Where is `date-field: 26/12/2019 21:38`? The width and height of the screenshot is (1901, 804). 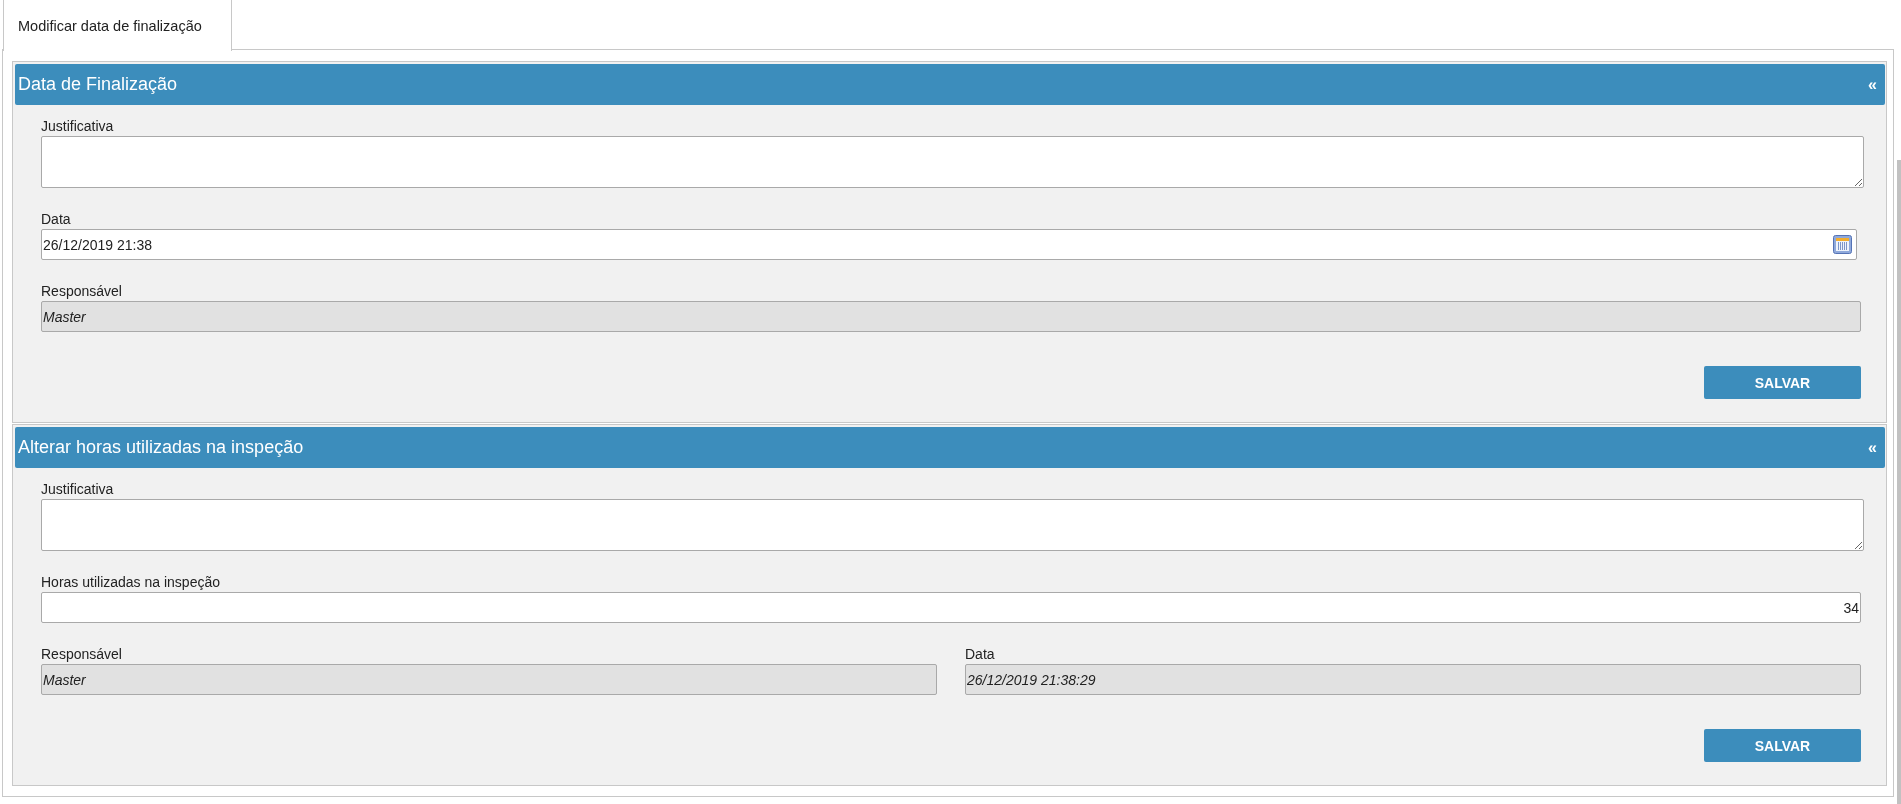 date-field: 26/12/2019 21:38 is located at coordinates (949, 244).